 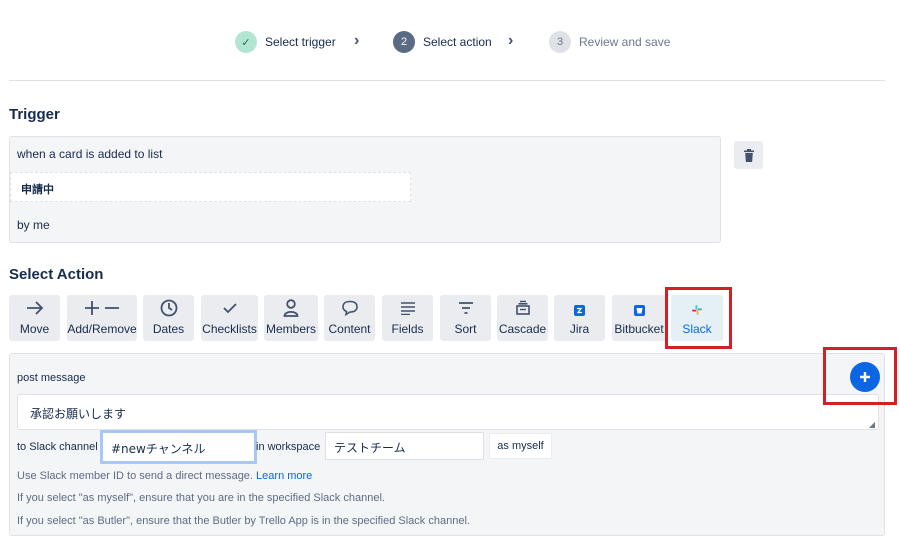 I want to click on tab-label: Bitbucket, so click(x=639, y=329).